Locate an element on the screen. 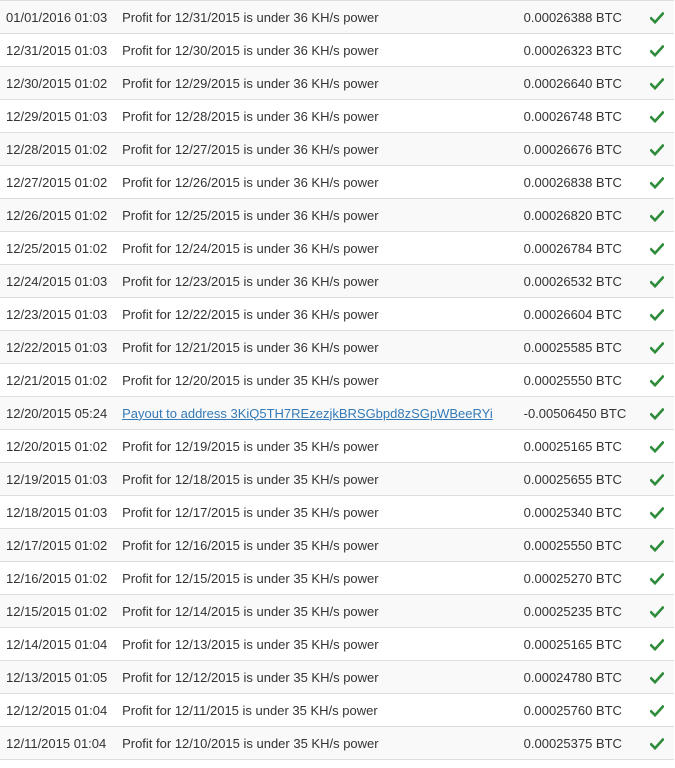 Image resolution: width=675 pixels, height=768 pixels. transaction-amount: 0.00025585 BTC is located at coordinates (582, 347).